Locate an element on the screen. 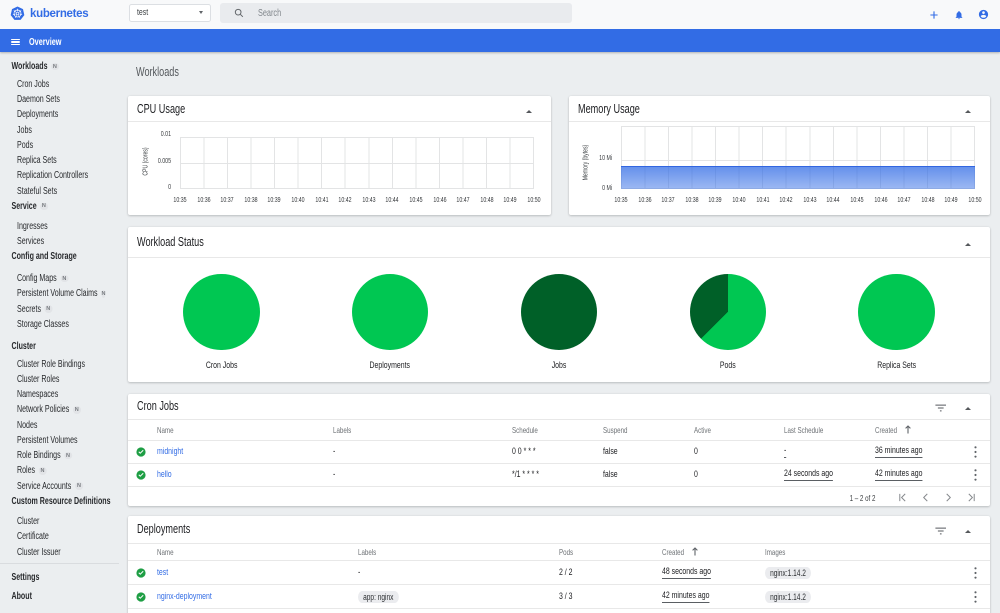 The height and width of the screenshot is (613, 1000). column-header: Suspend is located at coordinates (636, 430).